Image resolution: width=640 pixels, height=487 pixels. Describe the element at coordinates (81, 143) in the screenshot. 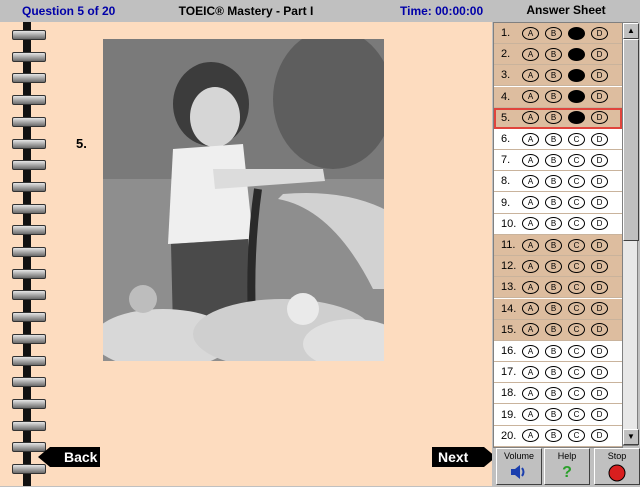

I see `question-number: 5.` at that location.